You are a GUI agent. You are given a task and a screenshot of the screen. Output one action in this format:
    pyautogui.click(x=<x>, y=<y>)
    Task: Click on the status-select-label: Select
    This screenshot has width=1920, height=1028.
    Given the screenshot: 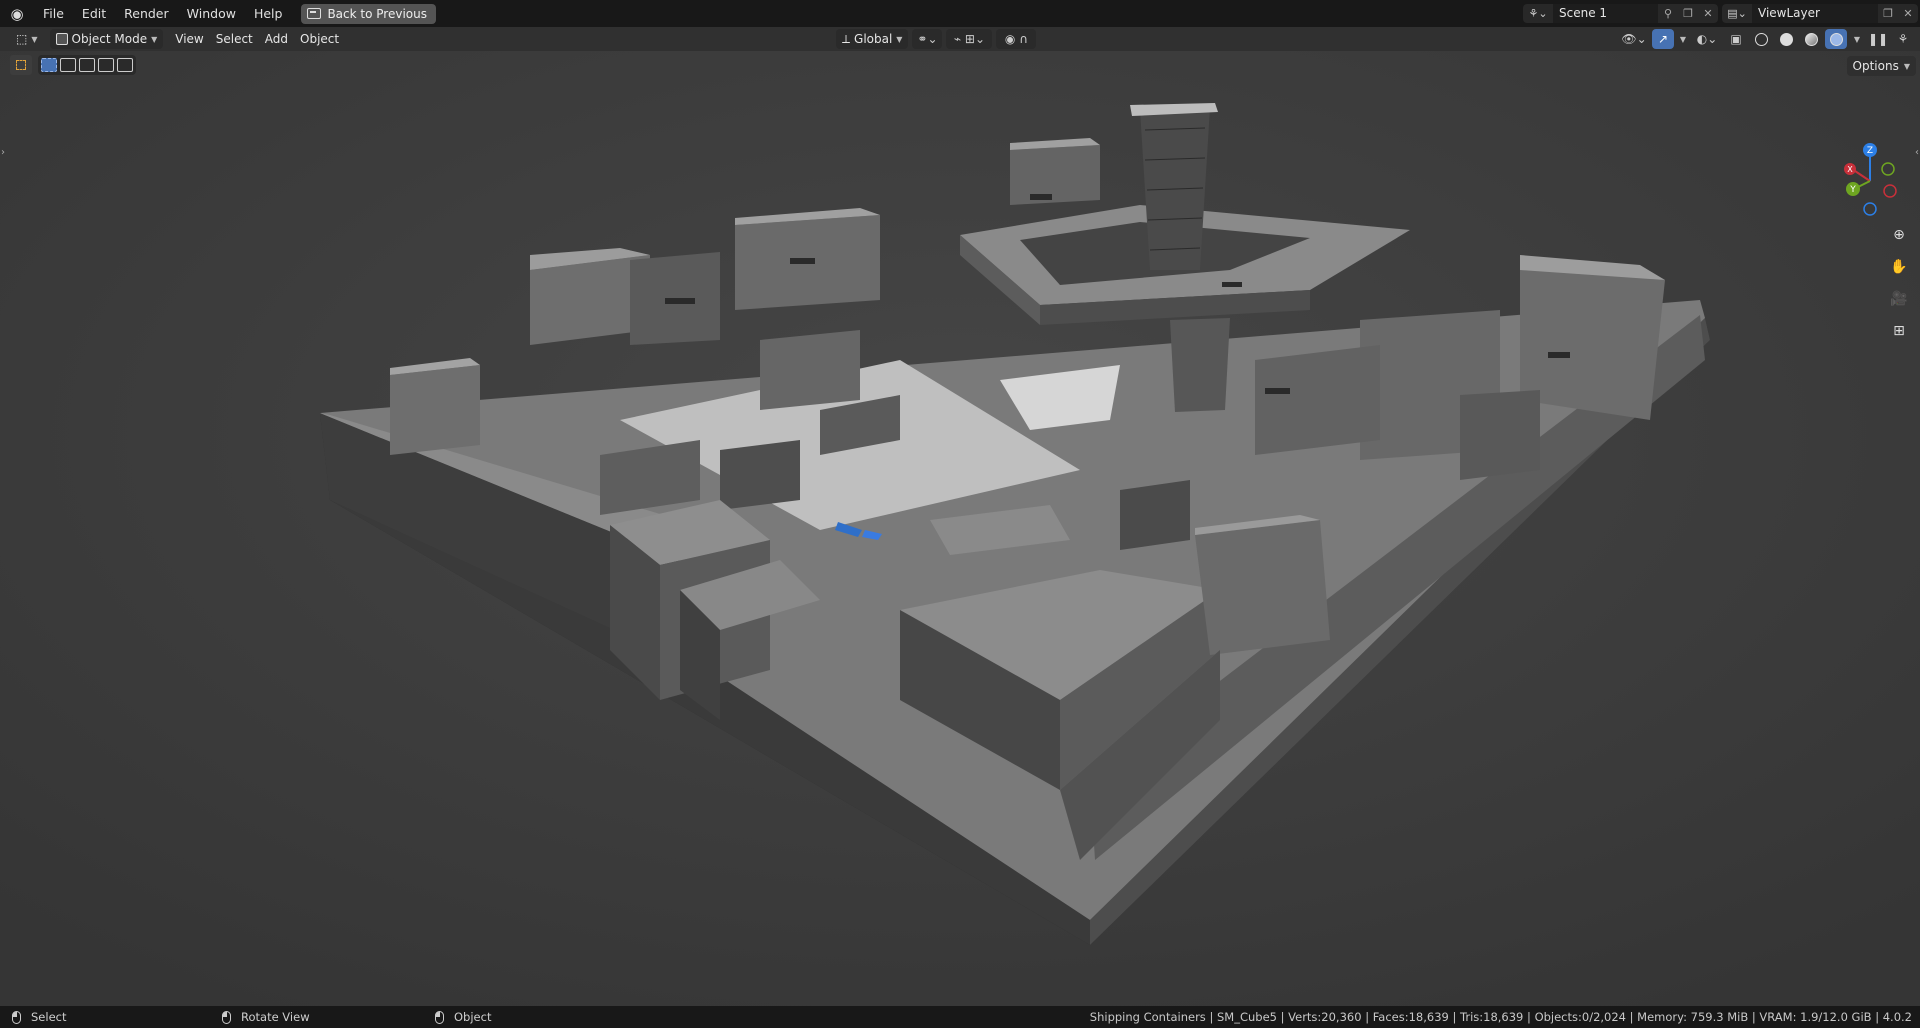 What is the action you would take?
    pyautogui.click(x=49, y=1017)
    